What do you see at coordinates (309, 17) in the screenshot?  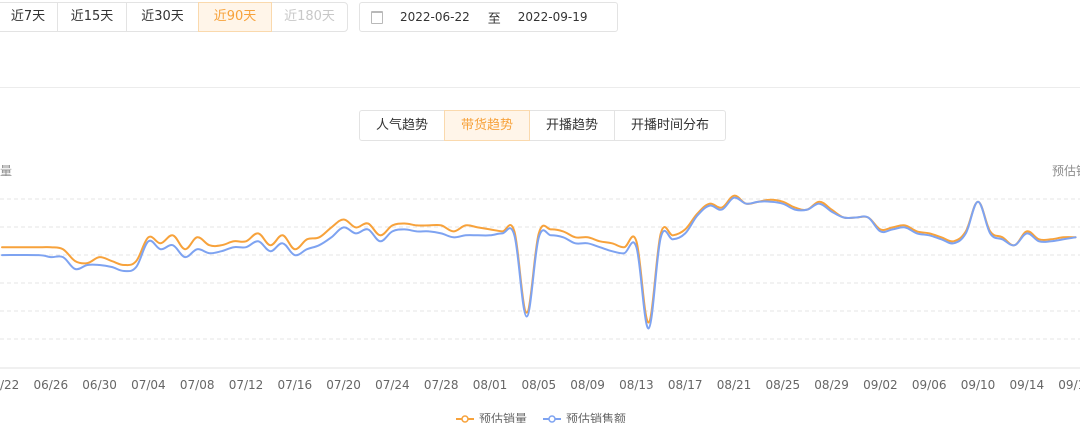 I see `range-180-days-button: 近180天` at bounding box center [309, 17].